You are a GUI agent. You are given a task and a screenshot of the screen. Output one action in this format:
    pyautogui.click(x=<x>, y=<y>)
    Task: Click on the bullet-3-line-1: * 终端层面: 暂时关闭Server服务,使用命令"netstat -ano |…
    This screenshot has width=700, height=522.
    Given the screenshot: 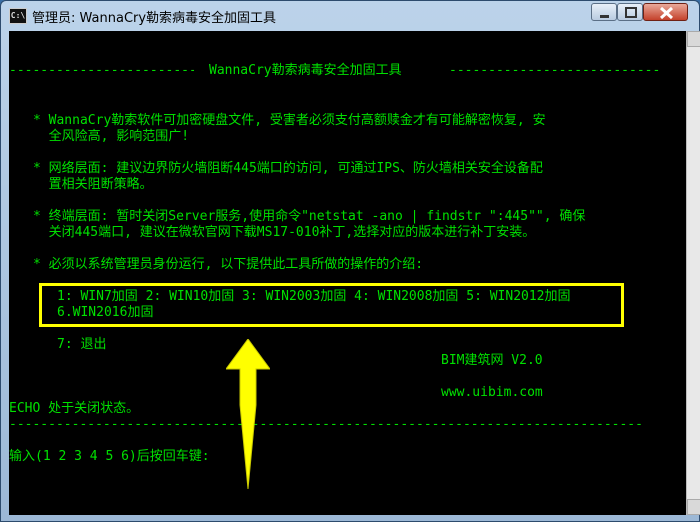 What is the action you would take?
    pyautogui.click(x=309, y=216)
    